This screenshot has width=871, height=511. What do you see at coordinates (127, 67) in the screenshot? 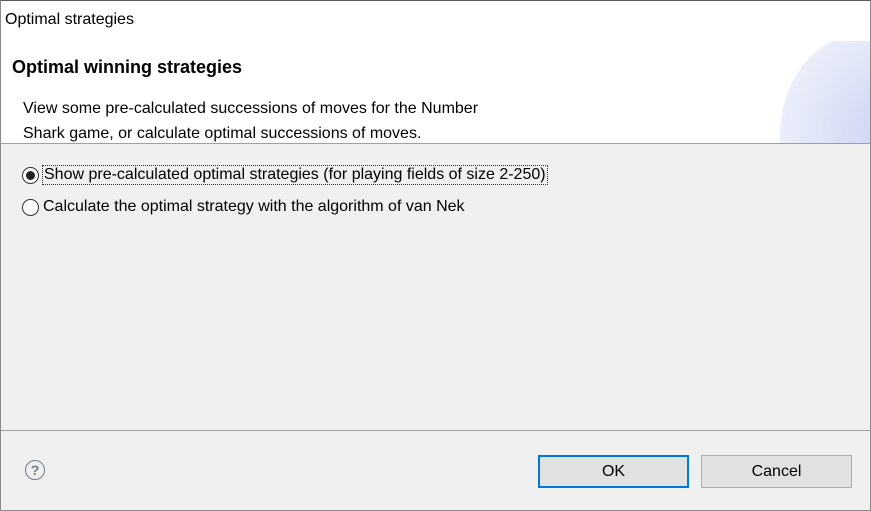
I see `page-title: Optimal winning strategies` at bounding box center [127, 67].